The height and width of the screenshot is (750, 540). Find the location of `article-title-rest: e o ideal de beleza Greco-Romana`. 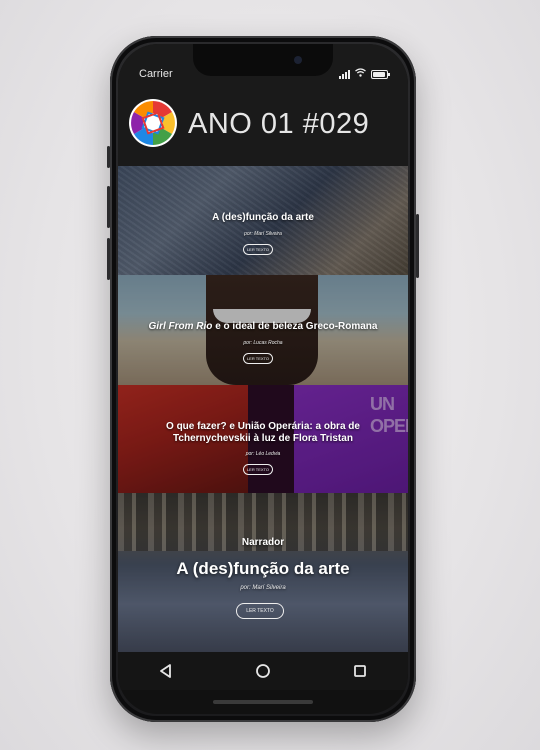

article-title-rest: e o ideal de beleza Greco-Romana is located at coordinates (295, 326).